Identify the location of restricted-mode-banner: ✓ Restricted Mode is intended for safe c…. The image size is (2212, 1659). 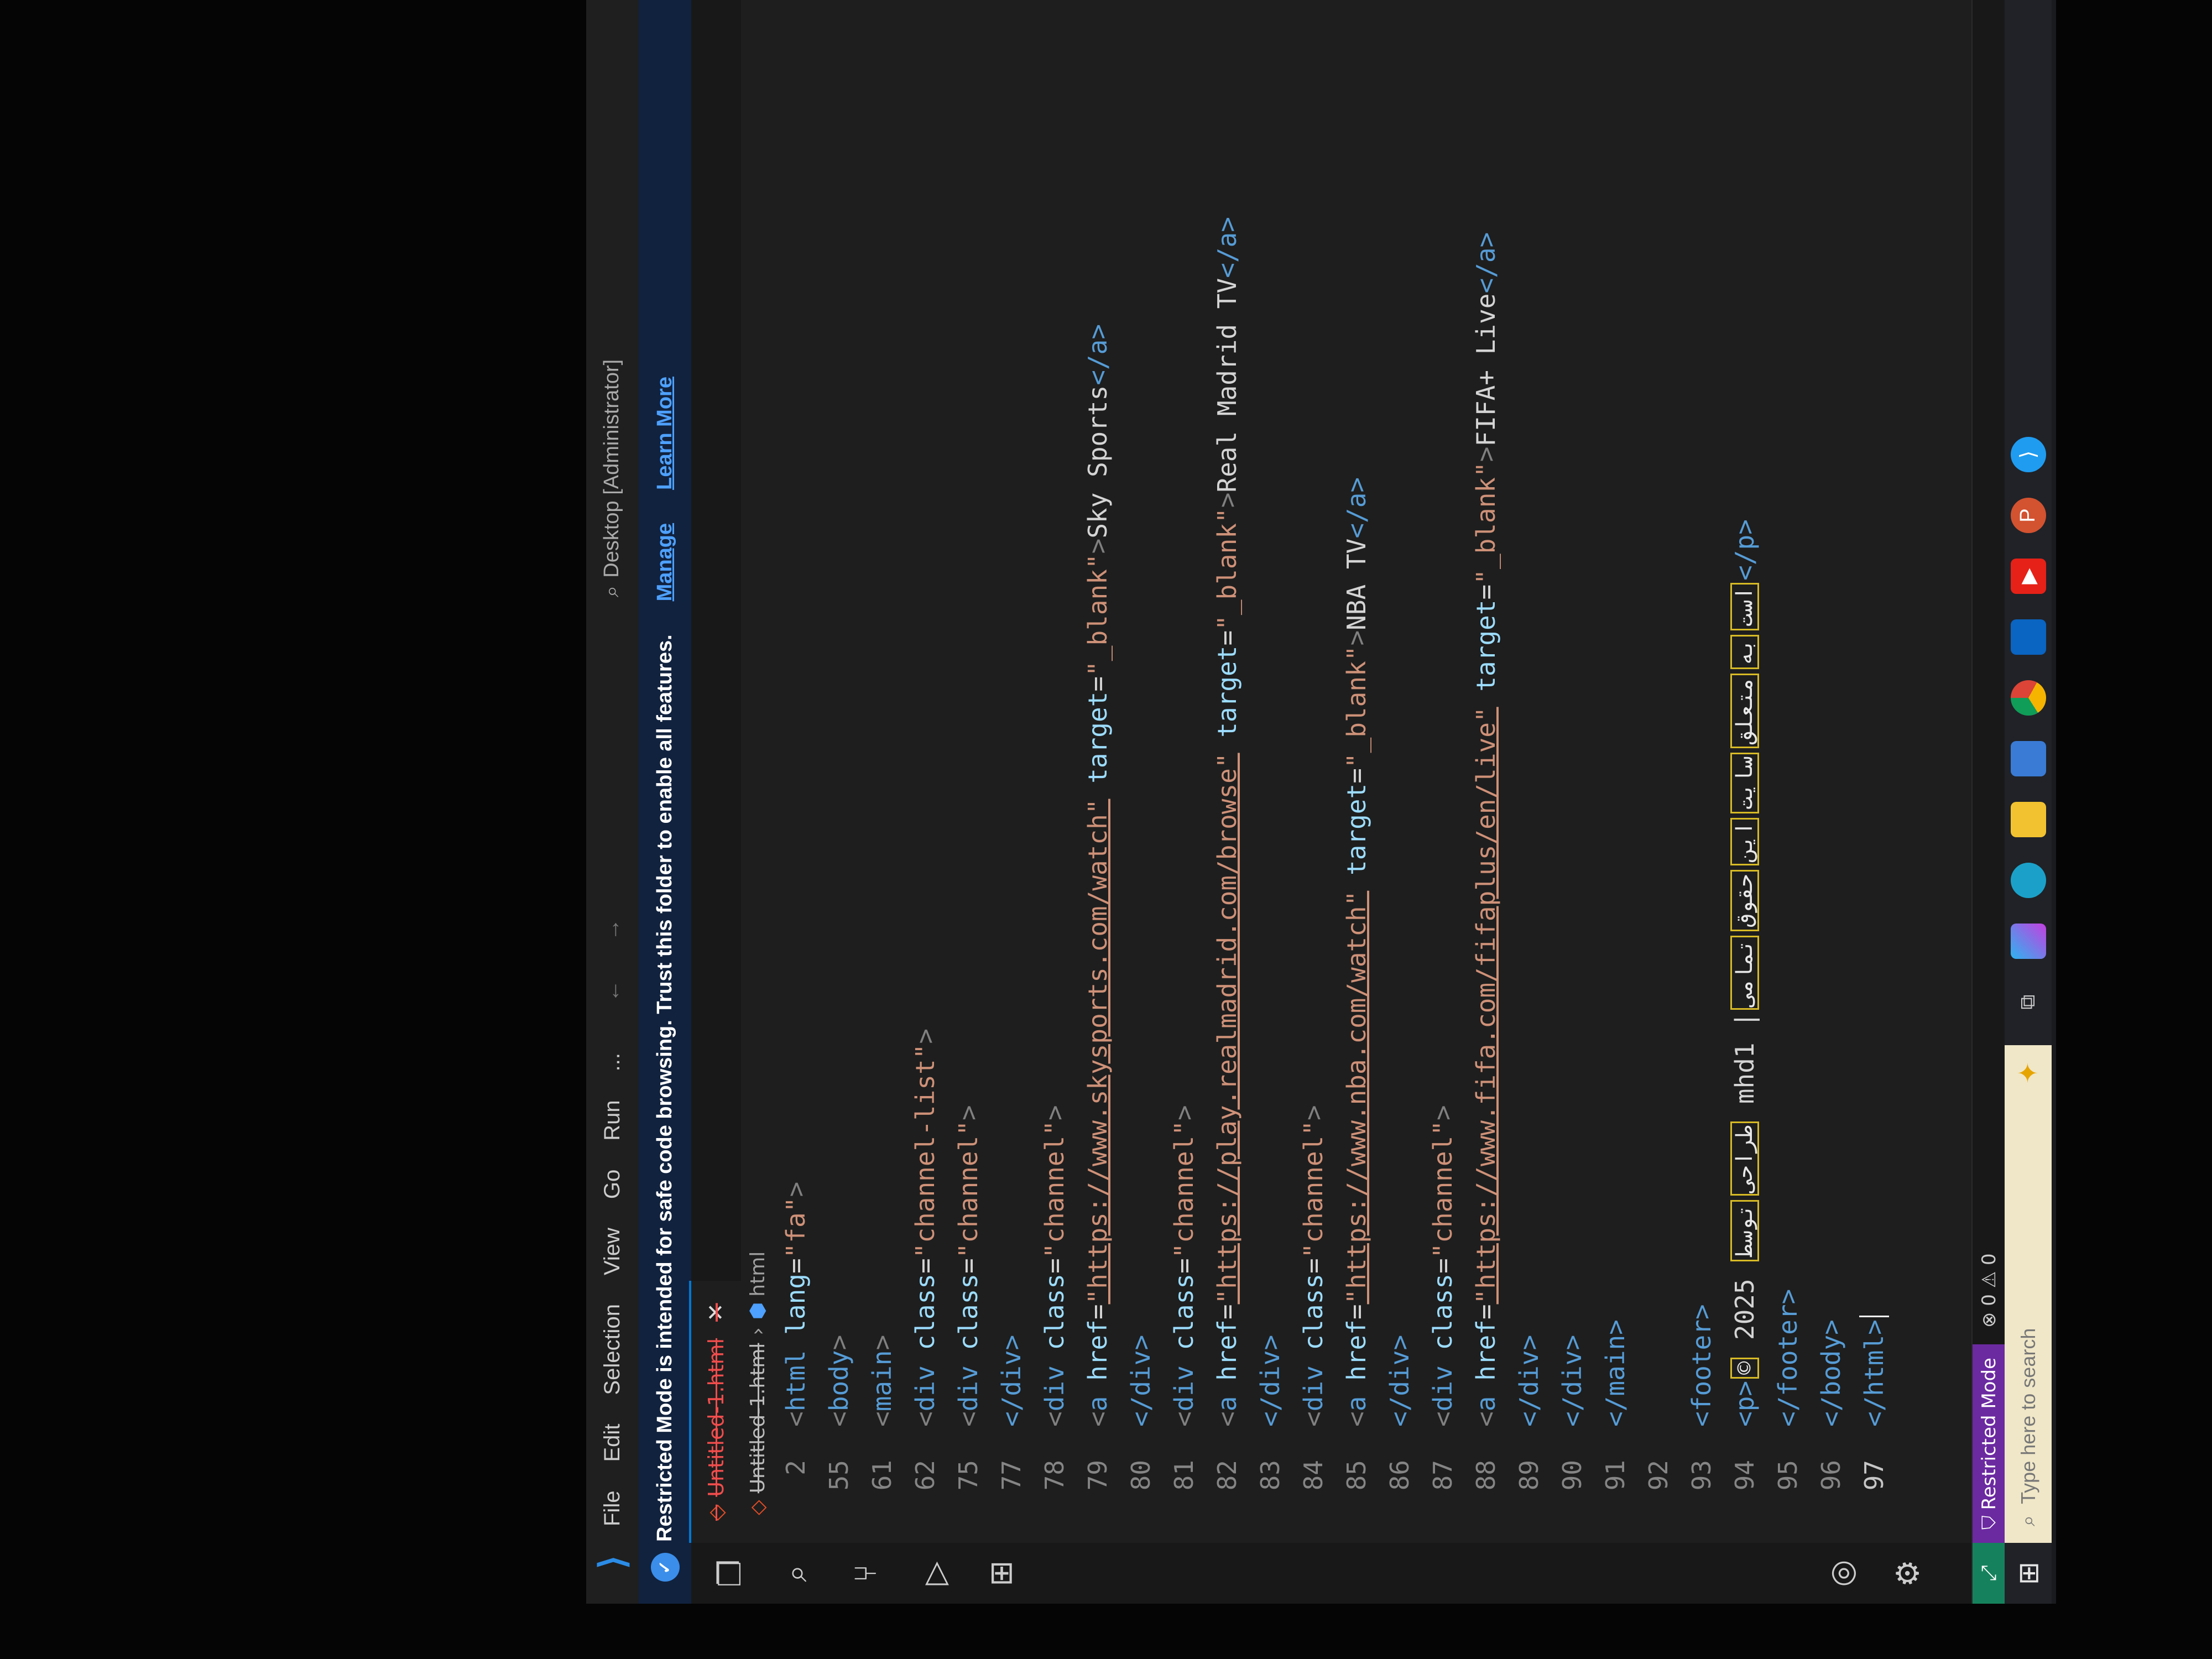
(665, 802).